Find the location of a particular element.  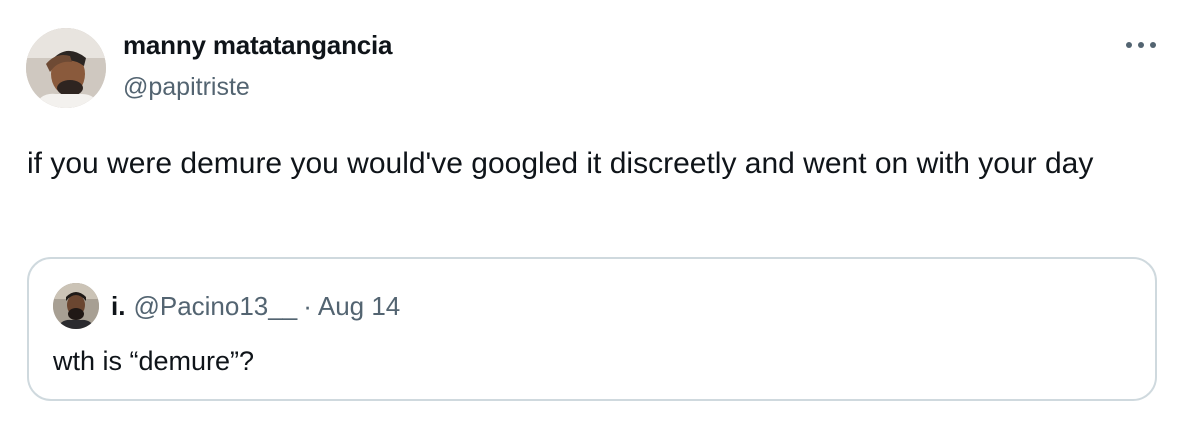

author-avatar is located at coordinates (66, 68).